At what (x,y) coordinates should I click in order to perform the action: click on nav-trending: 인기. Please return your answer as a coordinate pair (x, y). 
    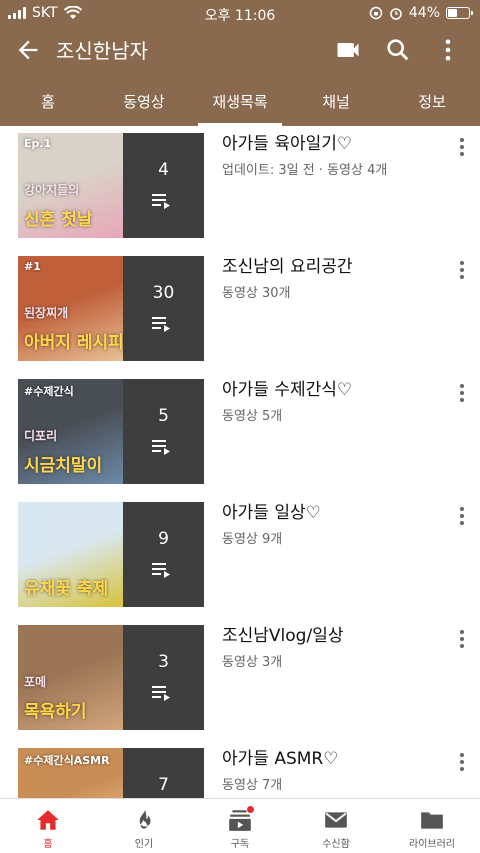
    Looking at the image, I should click on (144, 826).